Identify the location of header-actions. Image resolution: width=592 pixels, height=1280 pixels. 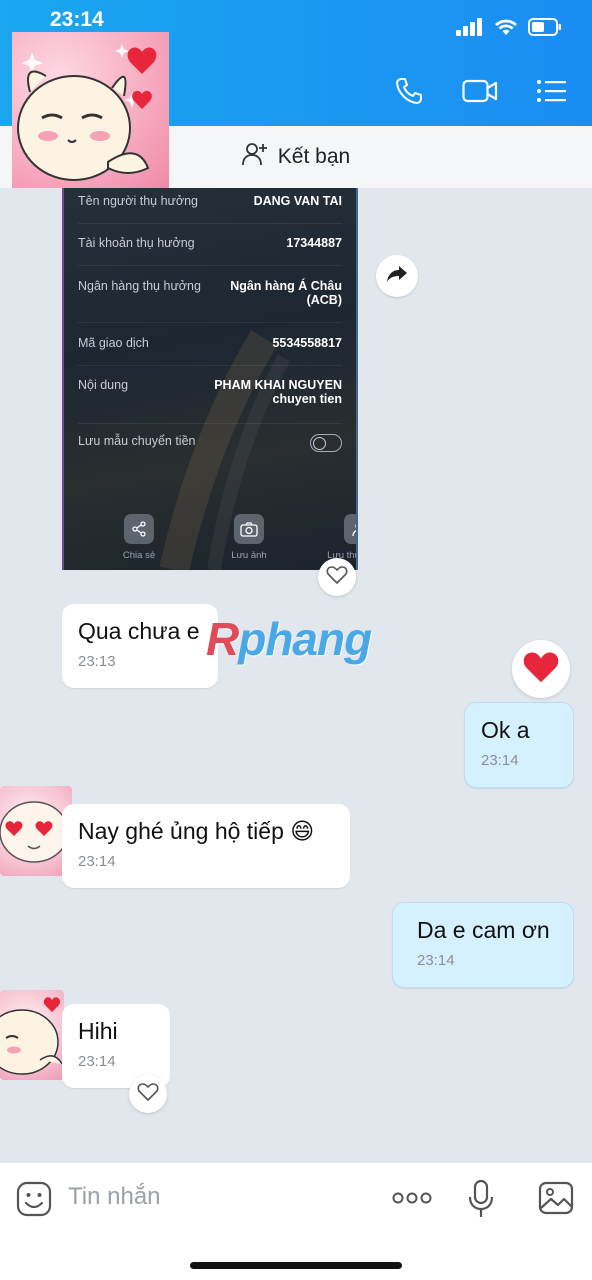
(480, 93).